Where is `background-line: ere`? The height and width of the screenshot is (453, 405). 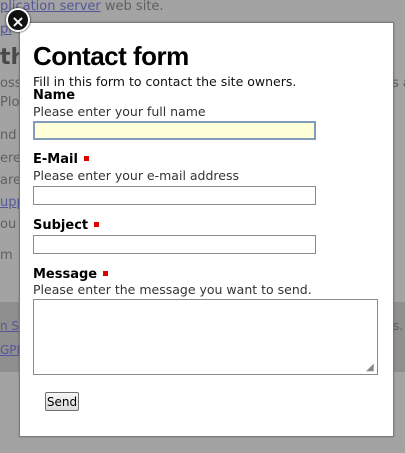
background-line: ere is located at coordinates (11, 158).